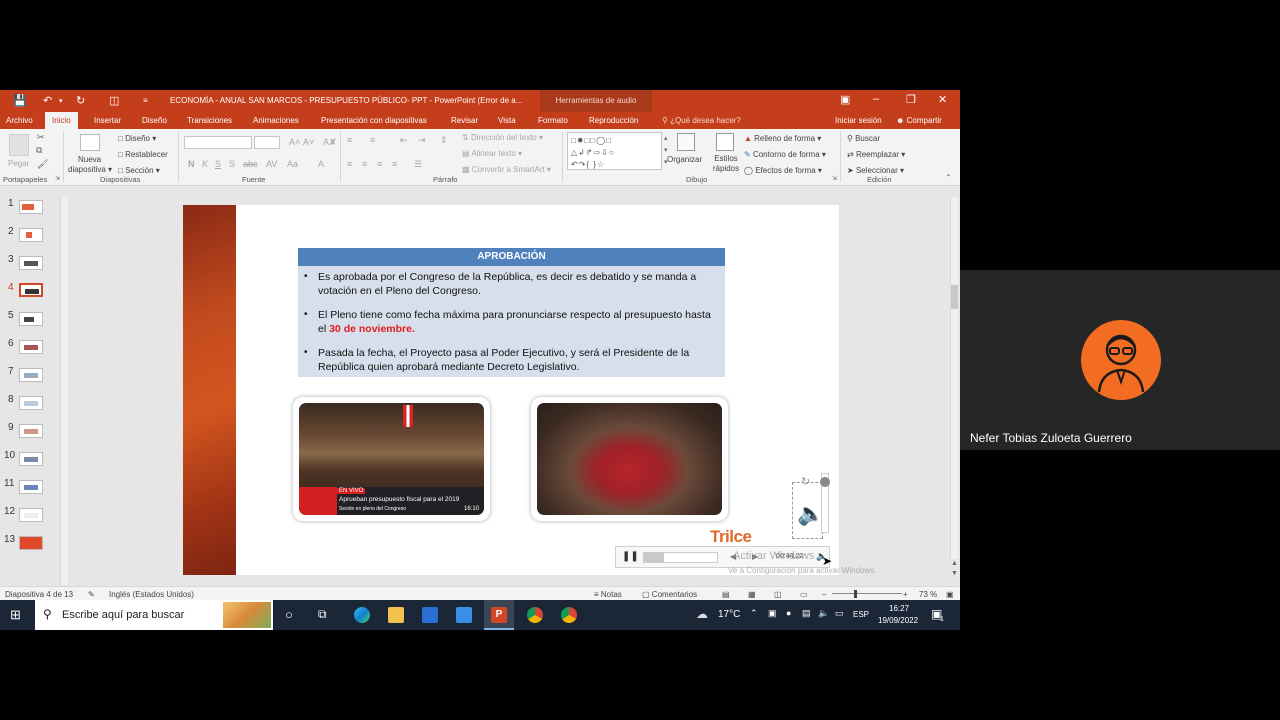 The height and width of the screenshot is (720, 1280). I want to click on language-indicator: Inglés (Estados Unidos), so click(151, 594).